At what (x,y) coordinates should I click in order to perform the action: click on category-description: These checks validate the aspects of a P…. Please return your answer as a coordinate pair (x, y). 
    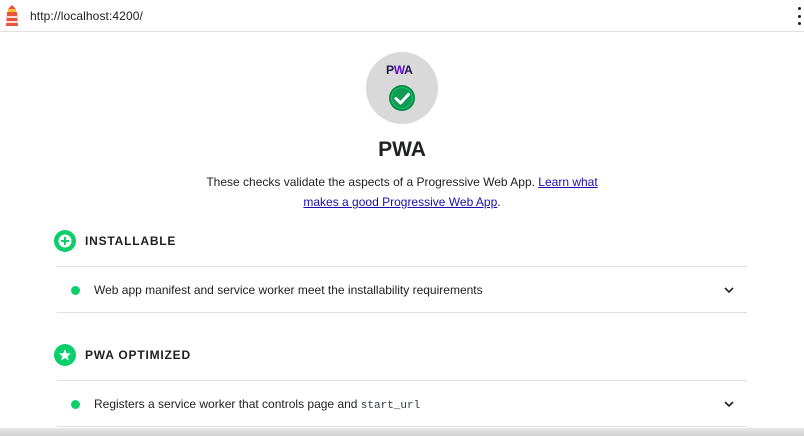
    Looking at the image, I should click on (402, 192).